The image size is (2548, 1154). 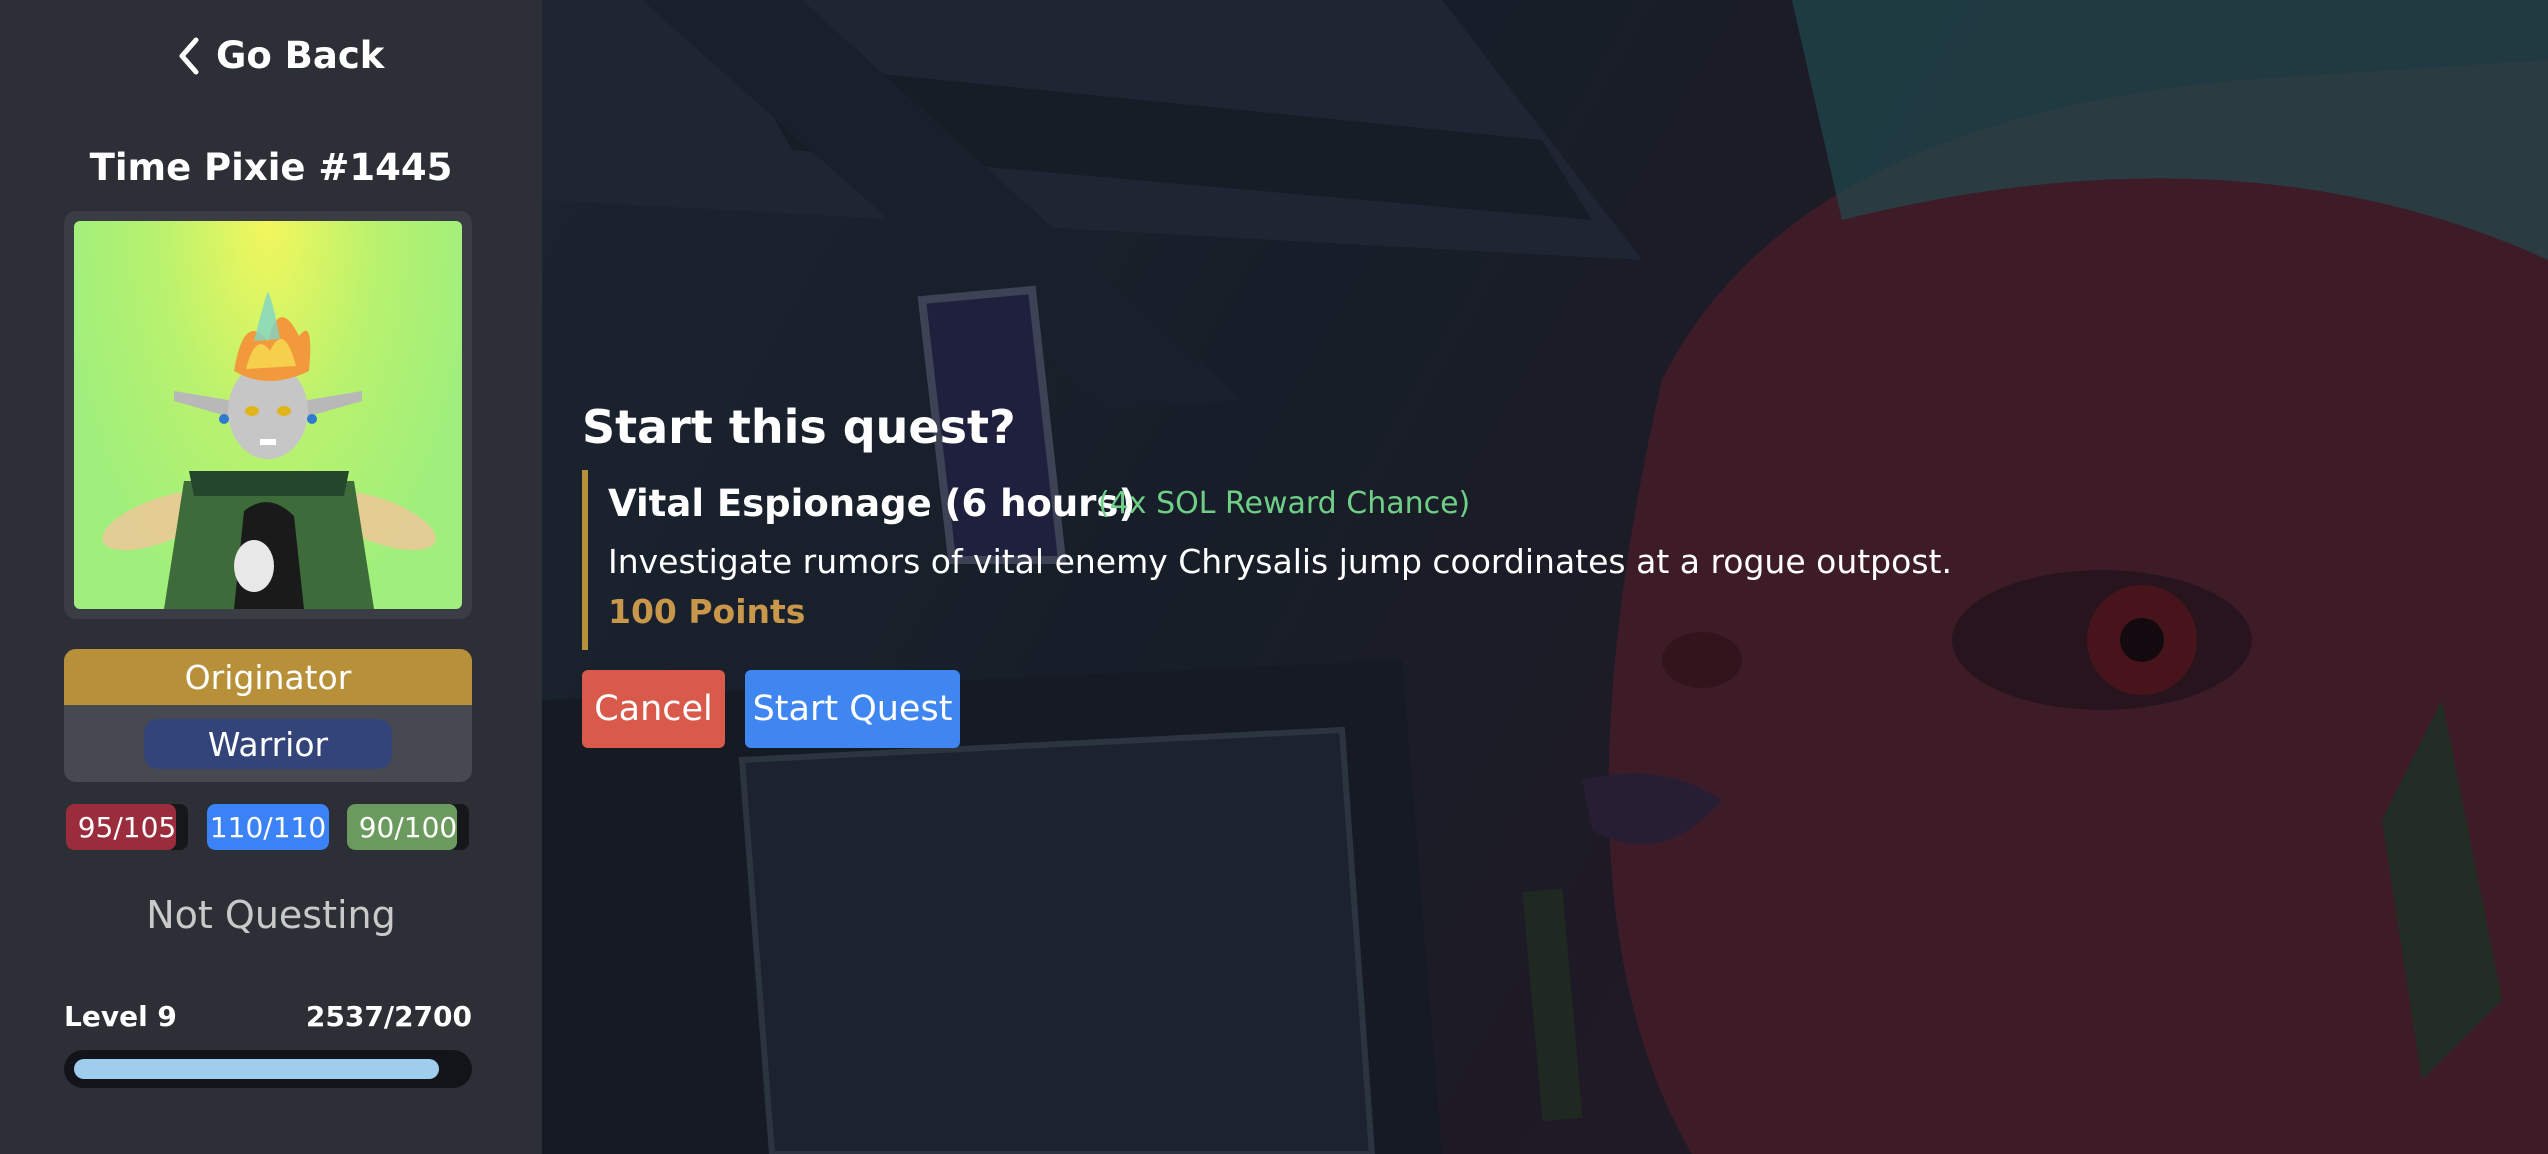 What do you see at coordinates (268, 715) in the screenshot?
I see `character-tags: Originator Warrior` at bounding box center [268, 715].